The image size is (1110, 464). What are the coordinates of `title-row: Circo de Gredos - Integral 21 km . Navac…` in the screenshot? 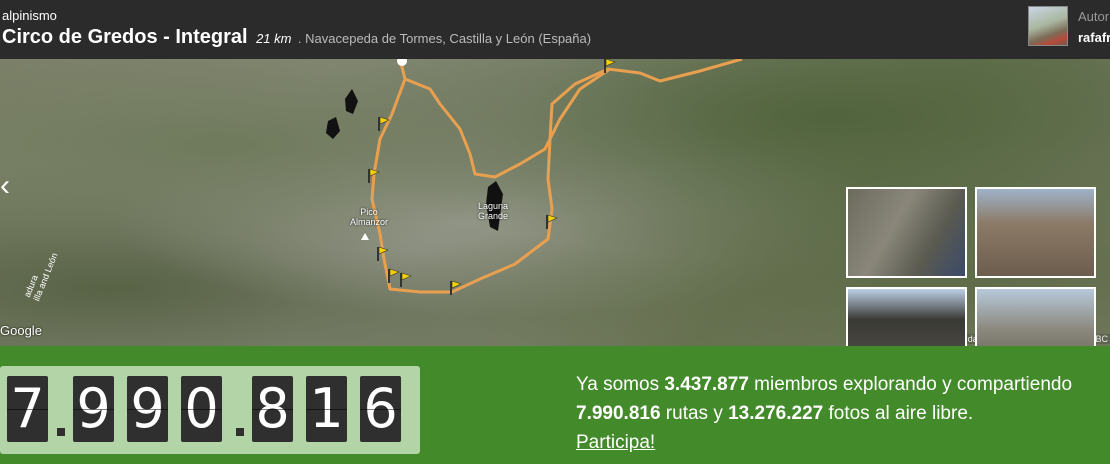 It's located at (296, 37).